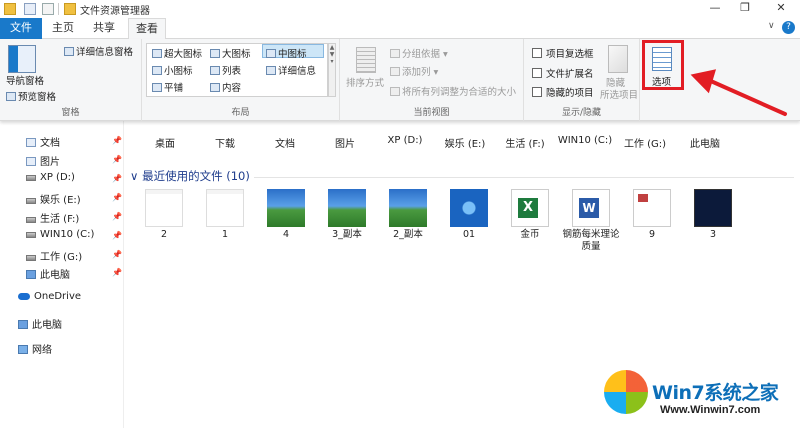  What do you see at coordinates (619, 94) in the screenshot?
I see `hide-selected-line2: 所选项目` at bounding box center [619, 94].